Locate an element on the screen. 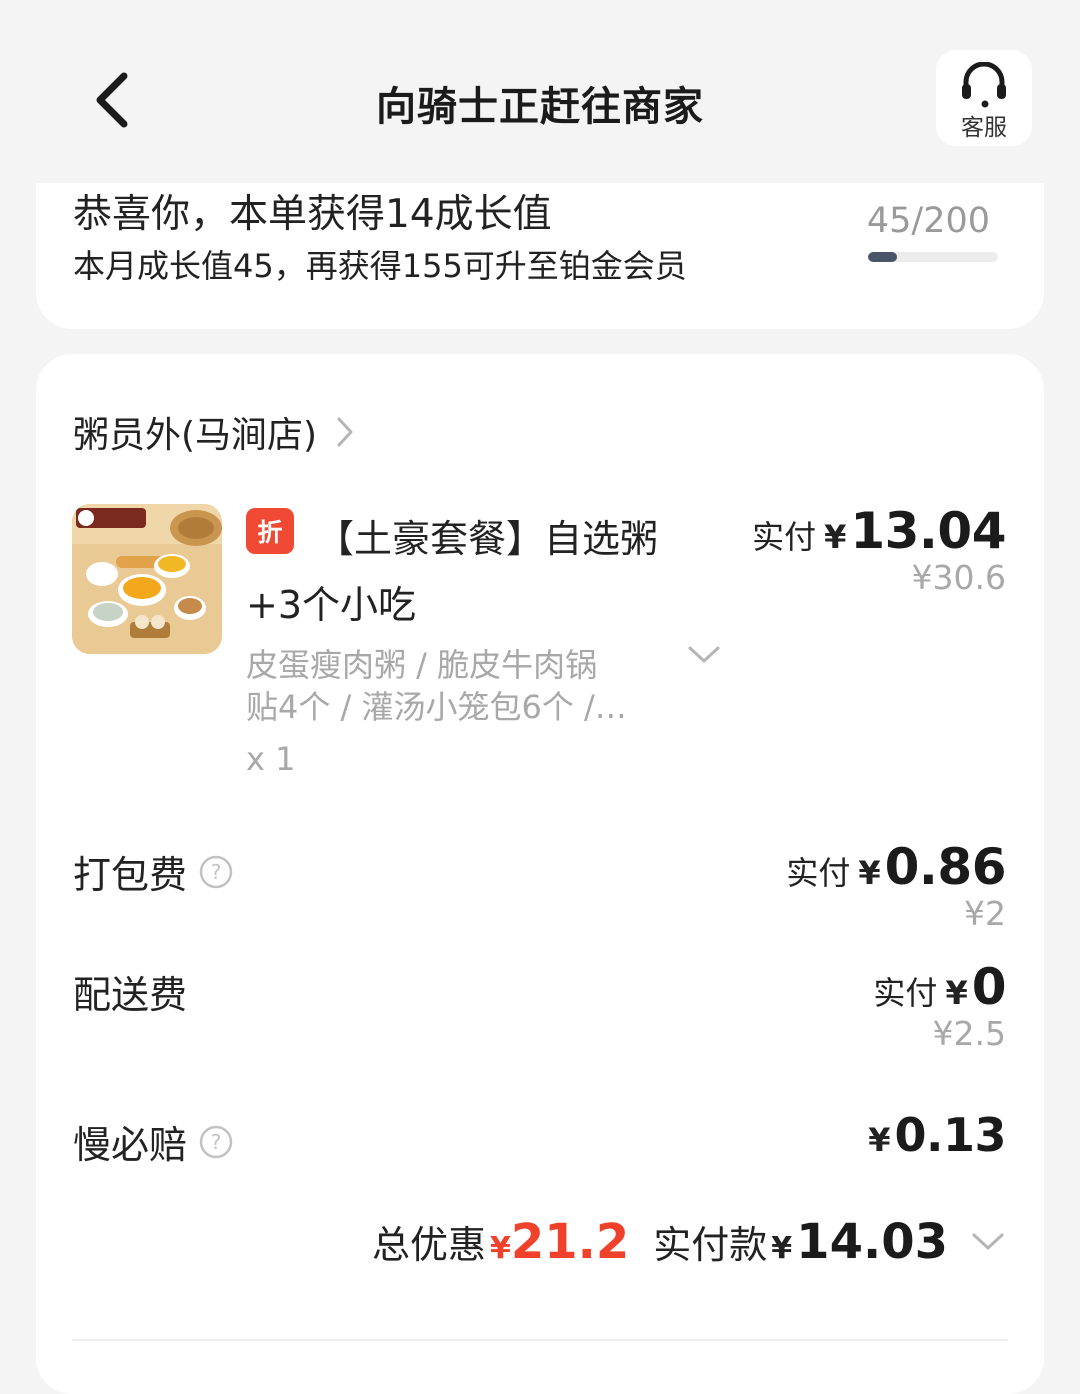  total-summary: 总优惠 ¥ 21.2 实付款 ¥ 14.03 is located at coordinates (689, 1242).